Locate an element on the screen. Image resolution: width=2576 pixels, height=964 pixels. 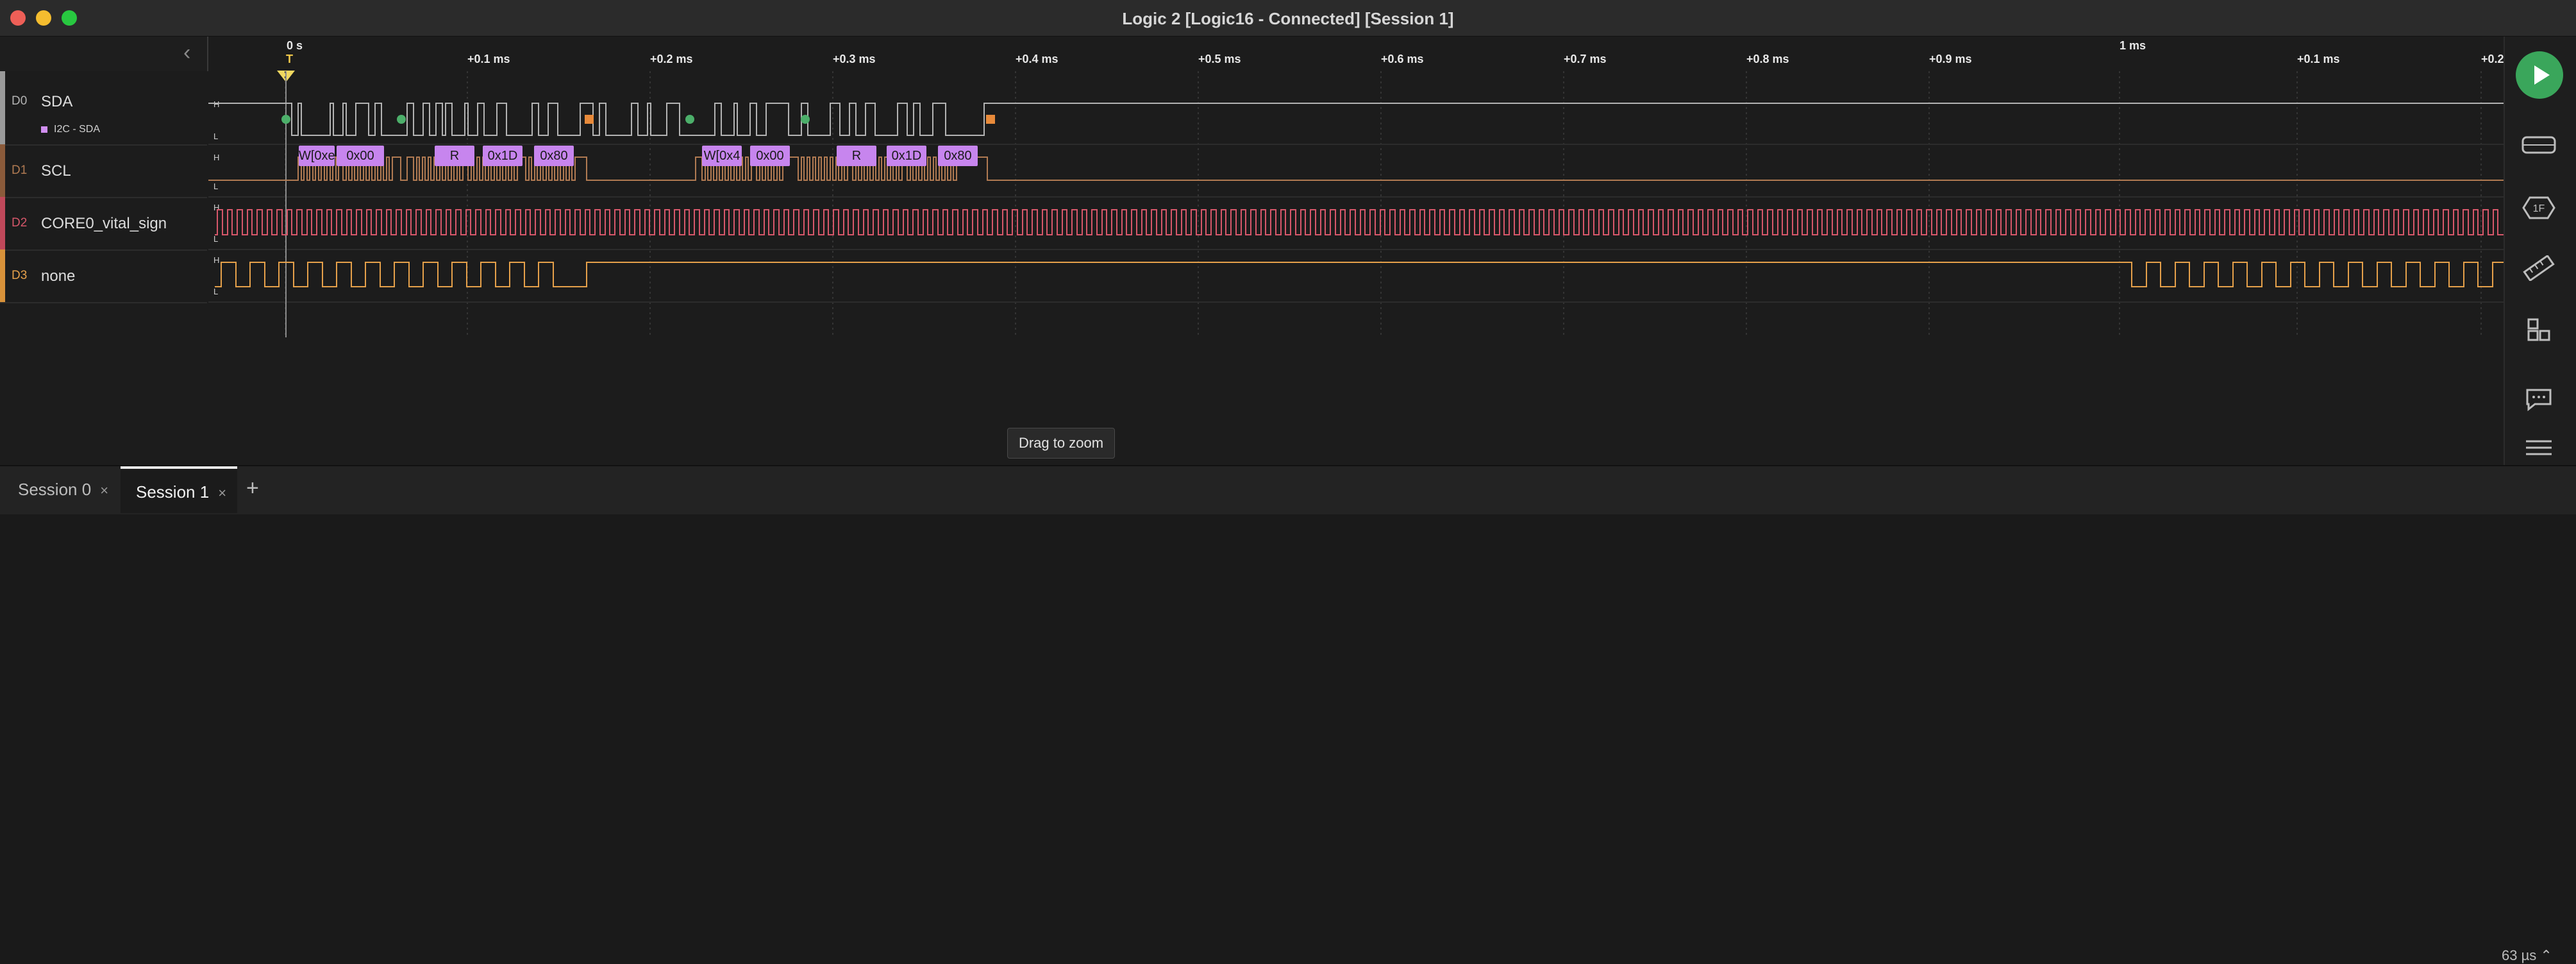
svg-text: 1F is located at coordinates (2539, 208).